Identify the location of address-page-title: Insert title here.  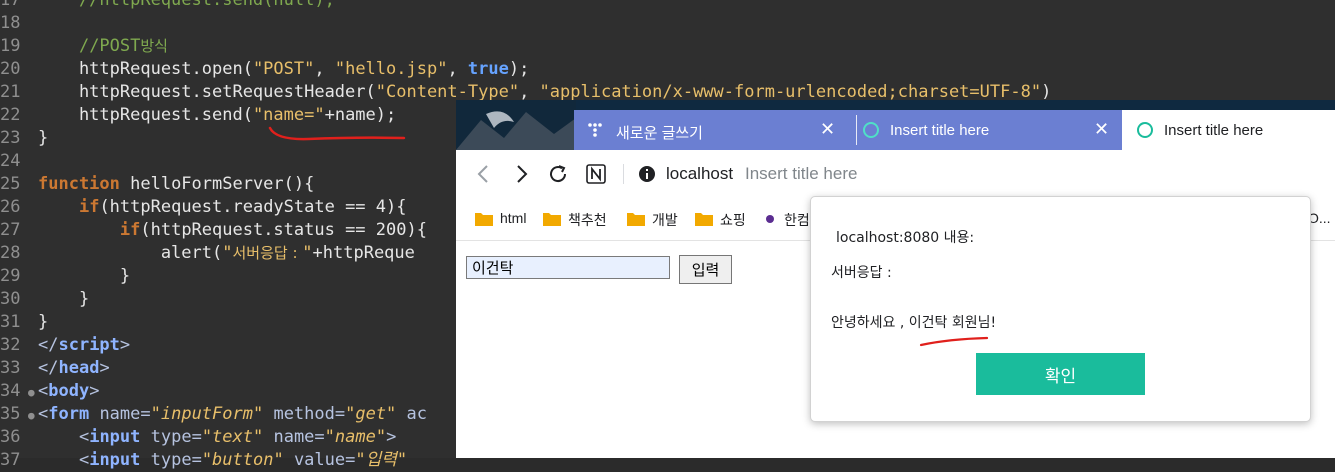
(801, 174).